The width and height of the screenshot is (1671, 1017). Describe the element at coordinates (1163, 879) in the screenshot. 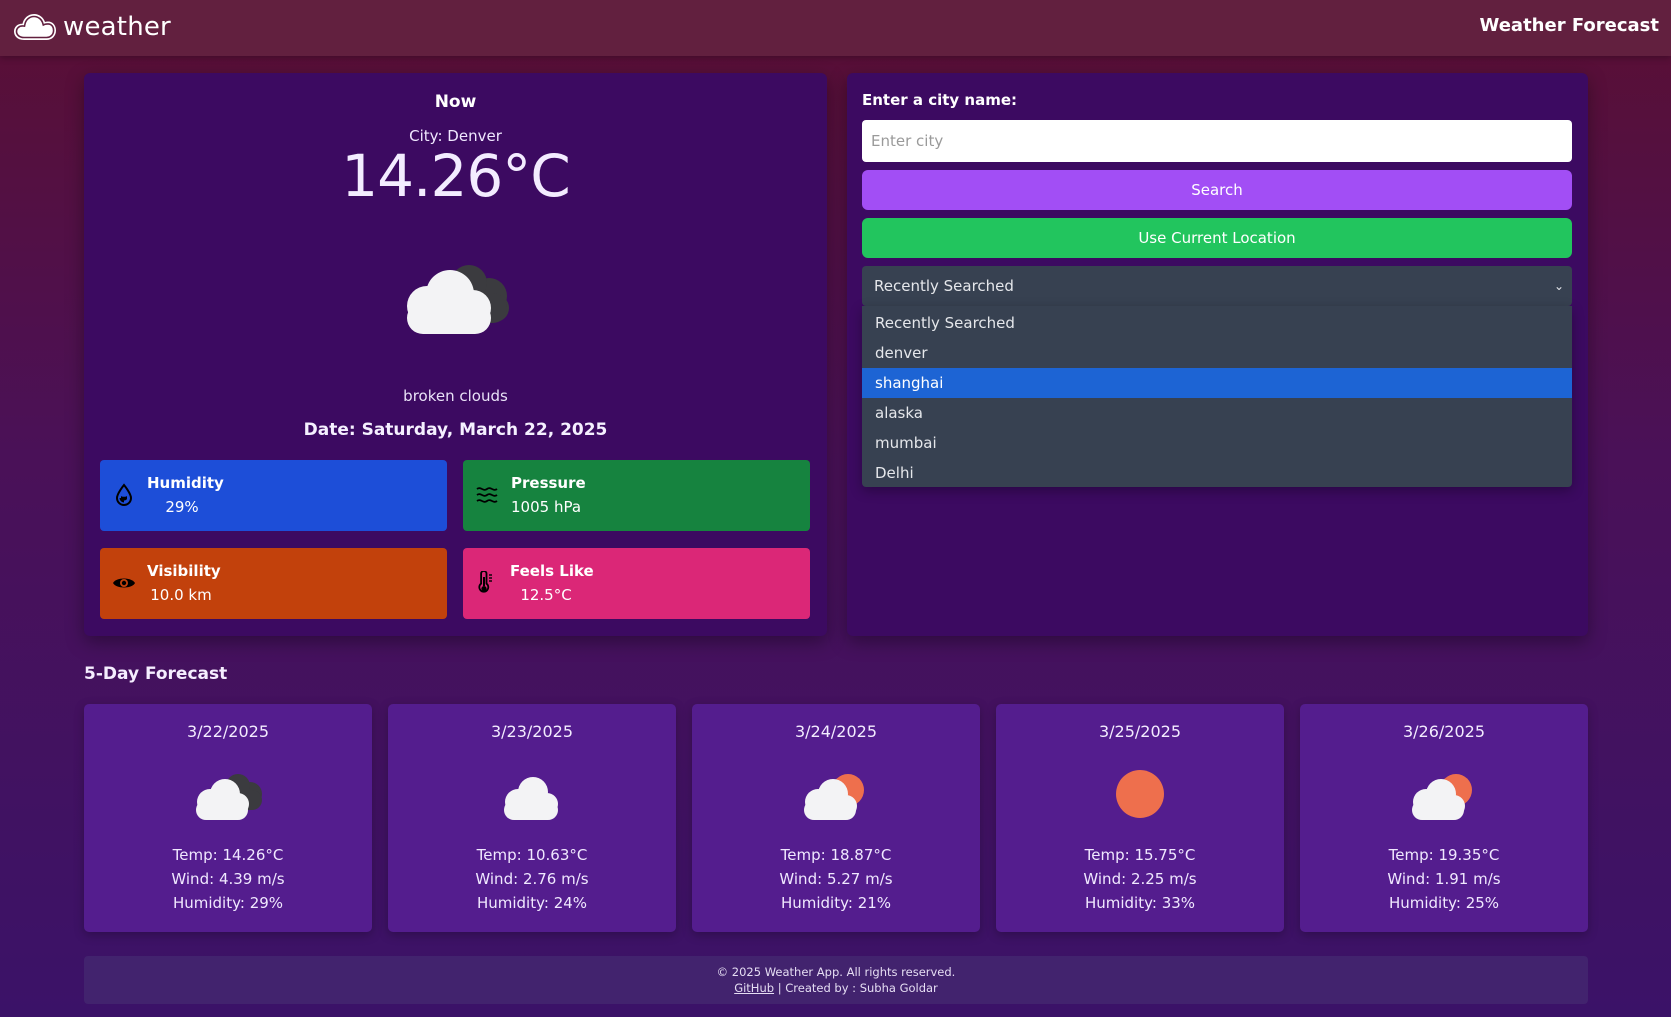

I see `wind-value: 2.25 m/s` at that location.